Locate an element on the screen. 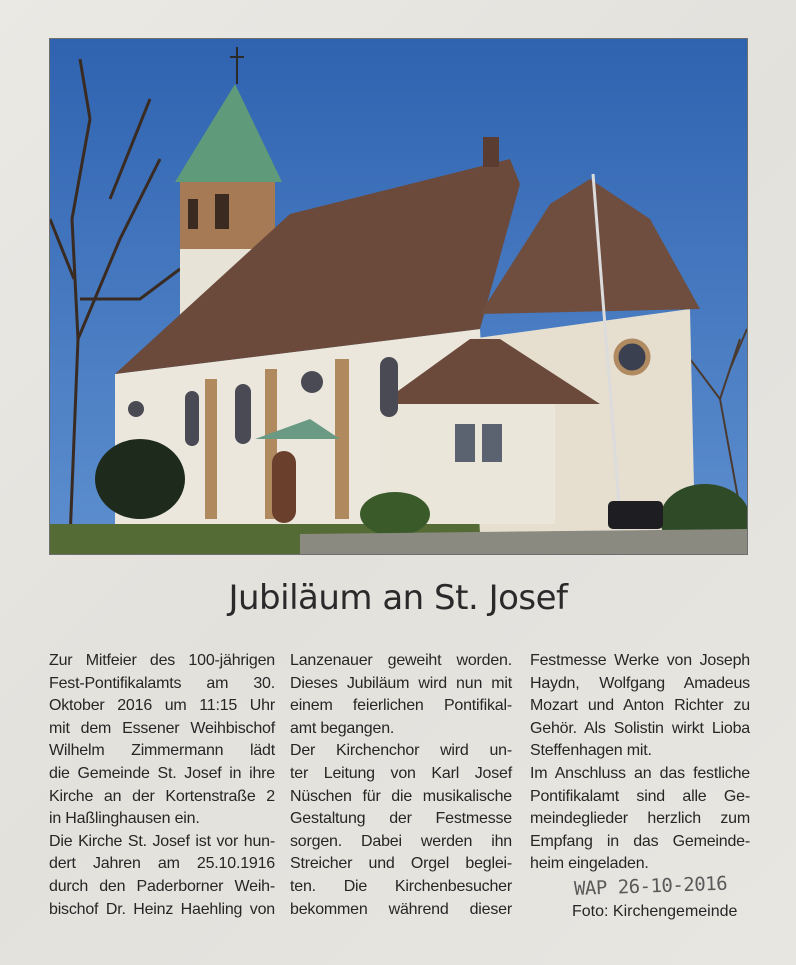  text-line: Festmesse Werke von Joseph is located at coordinates (640, 660).